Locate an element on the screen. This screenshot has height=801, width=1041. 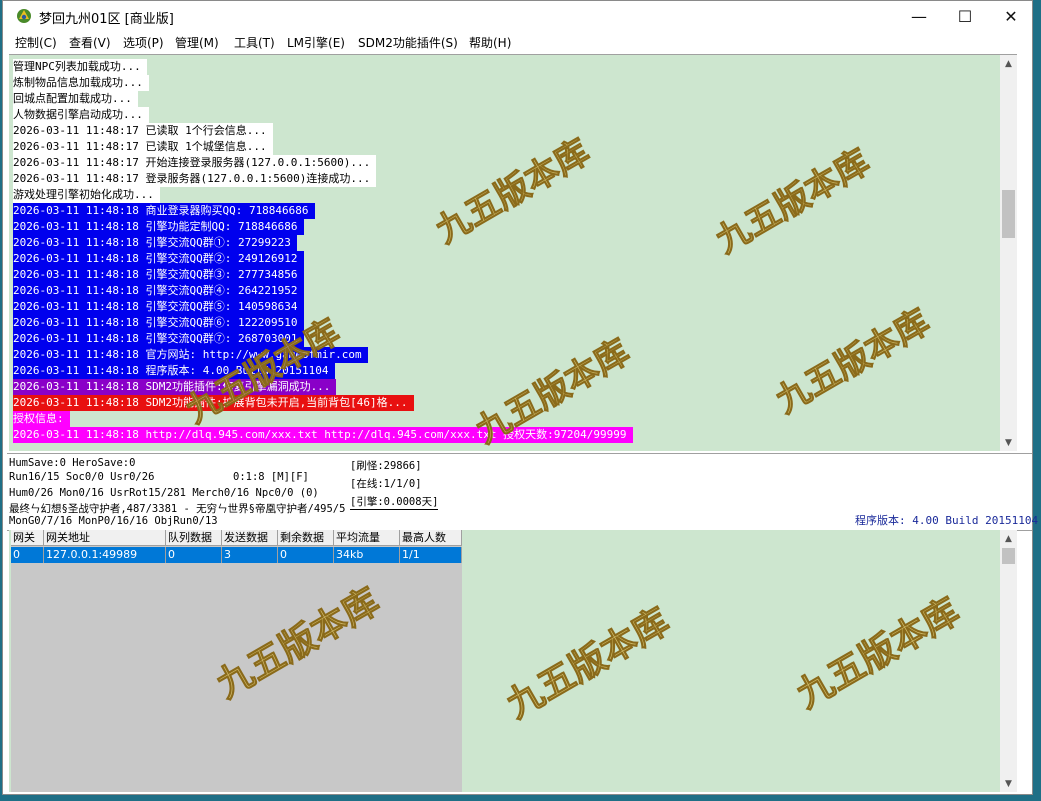
log-line: 2026-03-11 11:48:18 引擎交流QQ群⑦: 268703001 is located at coordinates (158, 339).